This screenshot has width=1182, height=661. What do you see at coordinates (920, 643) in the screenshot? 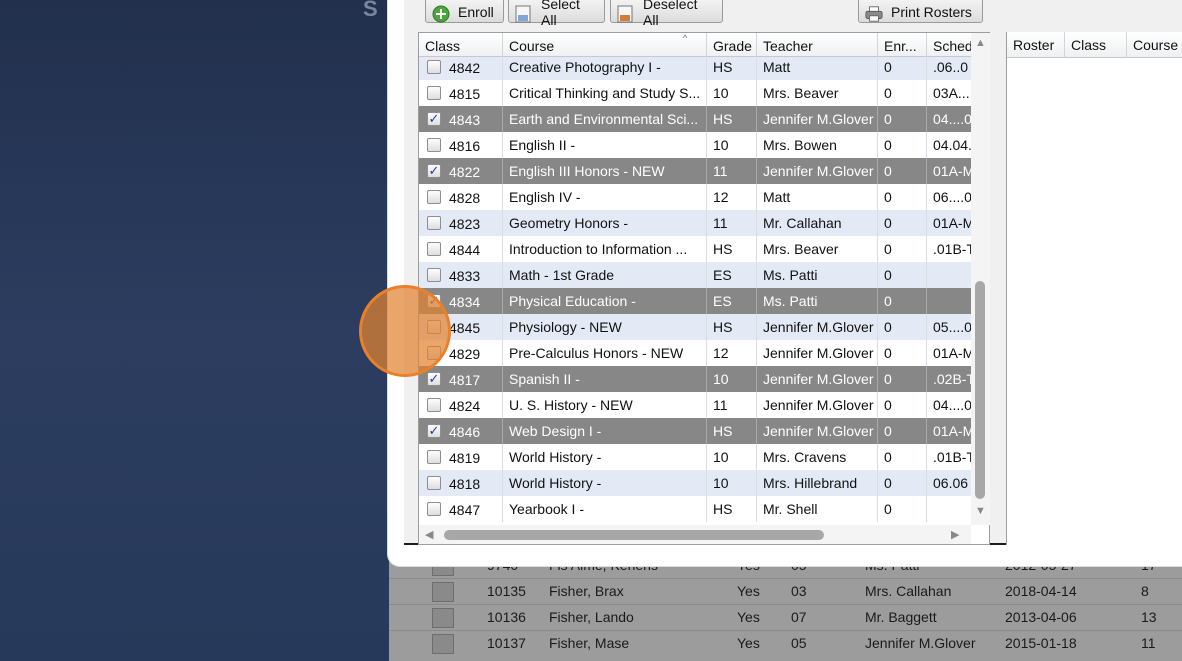
I see `background-cell-teacher: Jennifer M.Glover` at bounding box center [920, 643].